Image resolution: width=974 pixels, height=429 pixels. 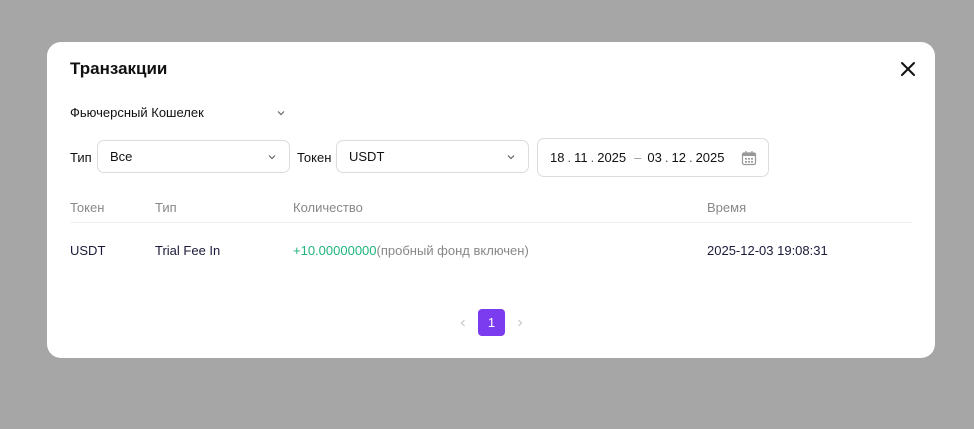 What do you see at coordinates (119, 68) in the screenshot?
I see `modal-title: Транзакции` at bounding box center [119, 68].